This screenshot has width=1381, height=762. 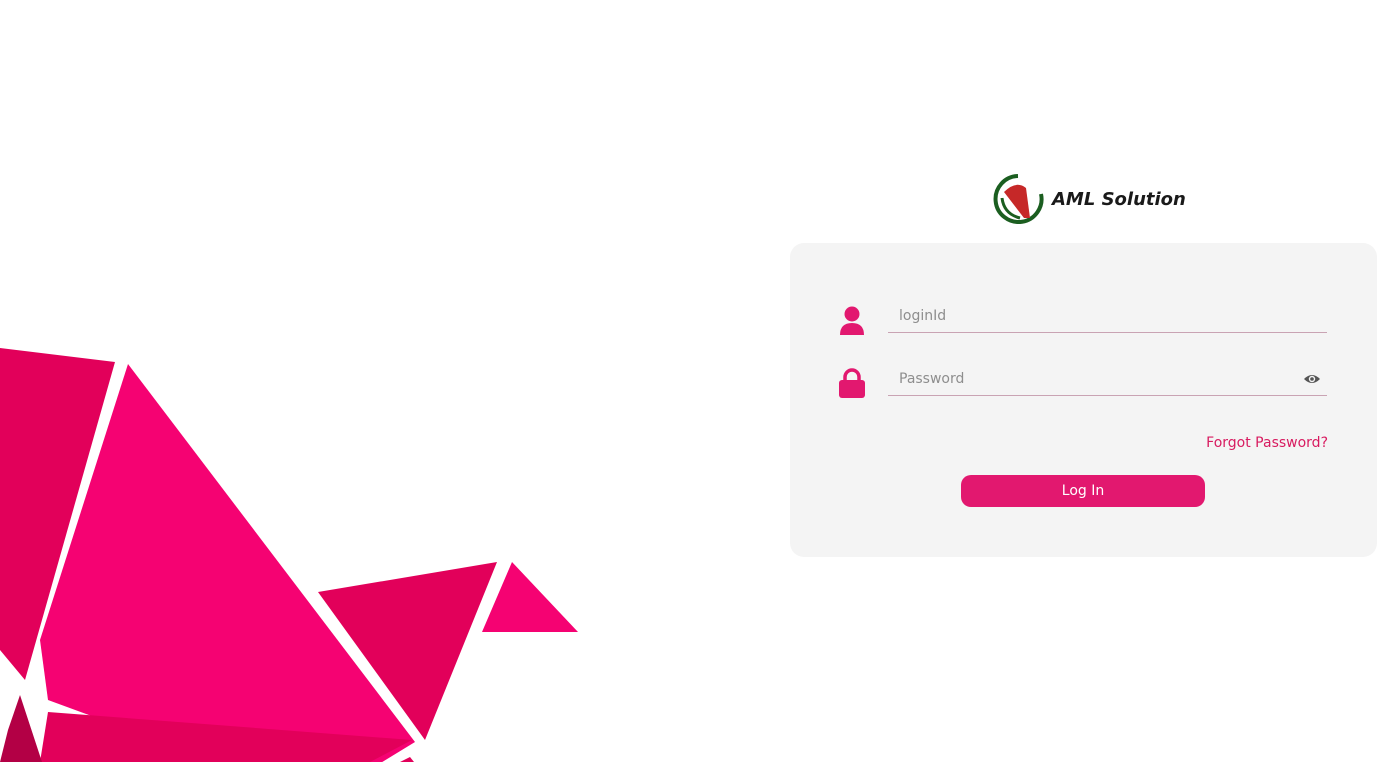 I want to click on eye-icon, so click(x=1312, y=379).